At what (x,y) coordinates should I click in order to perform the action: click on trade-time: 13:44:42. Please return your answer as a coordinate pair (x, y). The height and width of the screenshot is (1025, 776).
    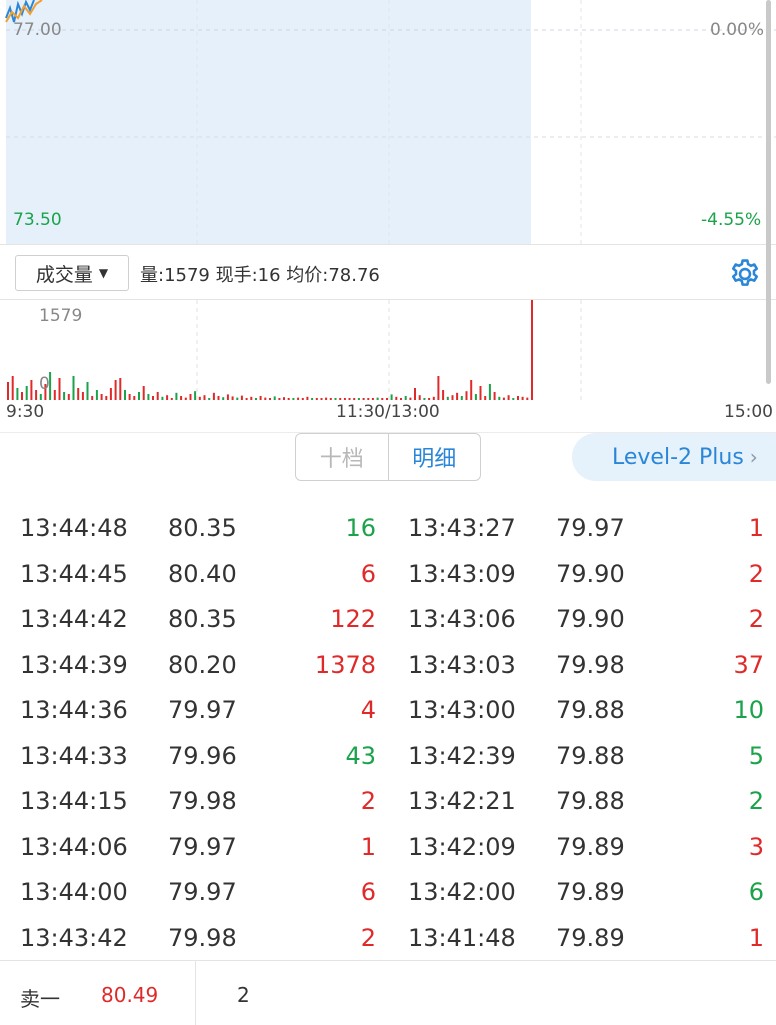
    Looking at the image, I should click on (74, 619).